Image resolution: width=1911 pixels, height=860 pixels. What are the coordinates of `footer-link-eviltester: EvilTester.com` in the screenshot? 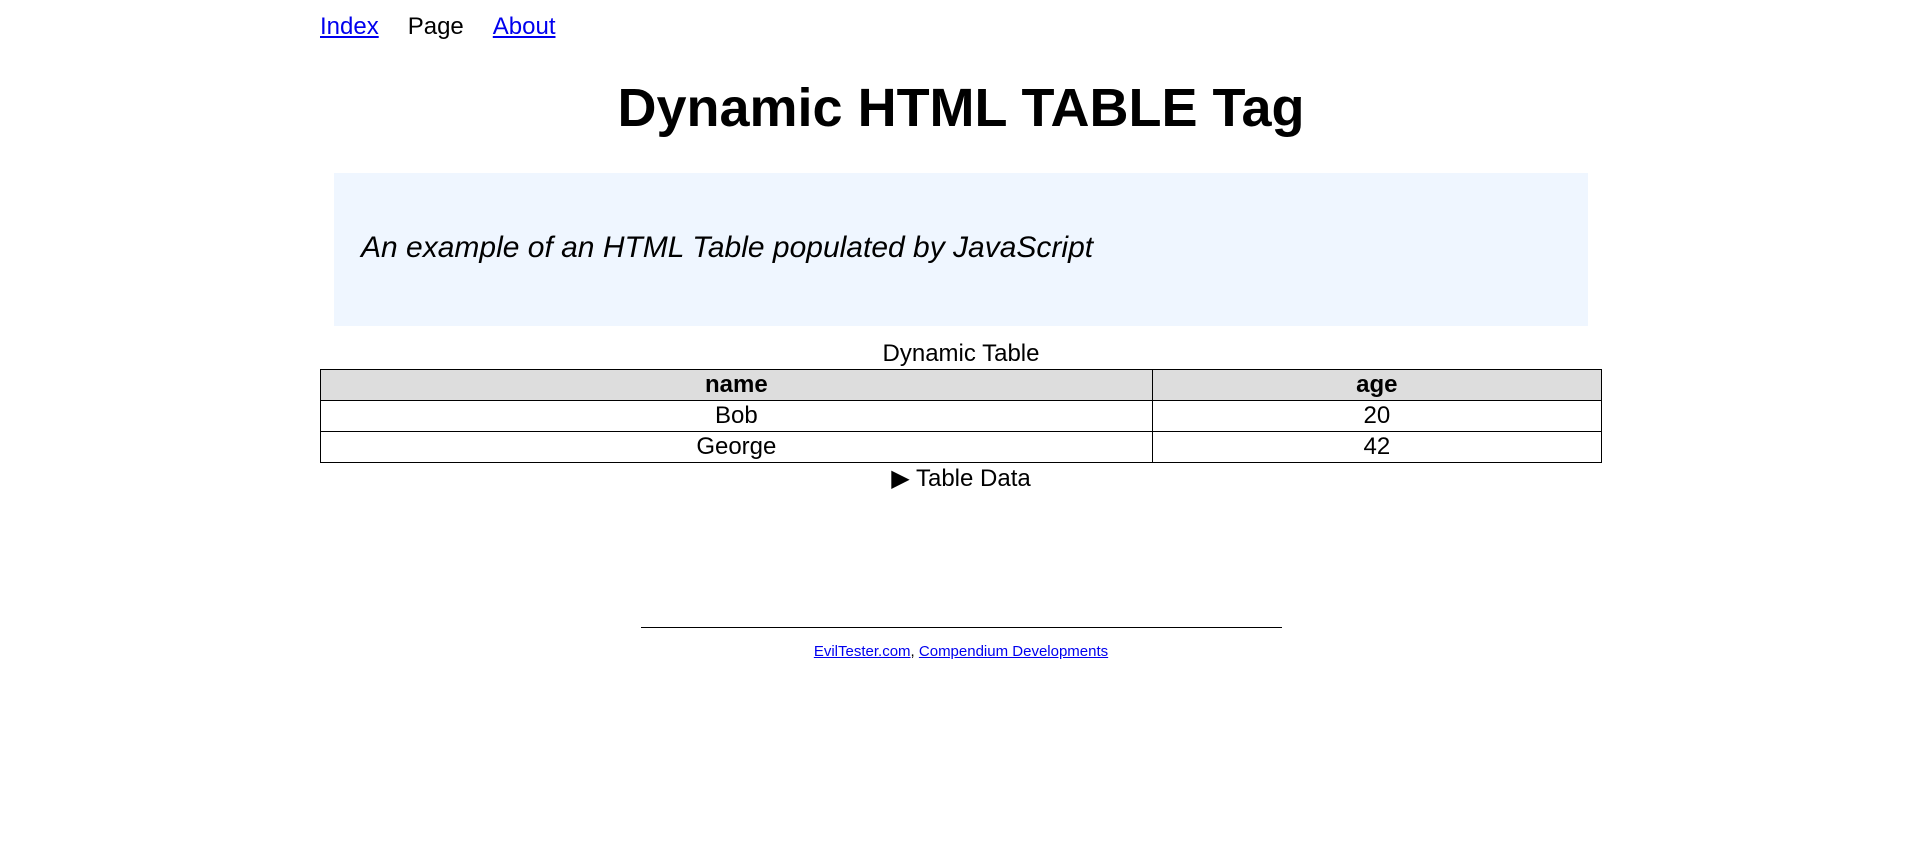 It's located at (862, 651).